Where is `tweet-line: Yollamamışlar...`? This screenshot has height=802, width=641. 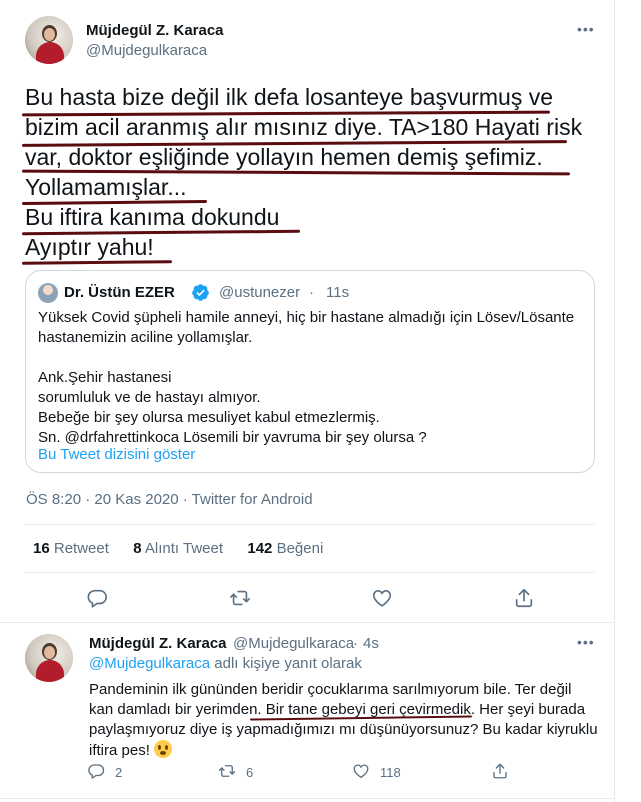 tweet-line: Yollamamışlar... is located at coordinates (106, 187).